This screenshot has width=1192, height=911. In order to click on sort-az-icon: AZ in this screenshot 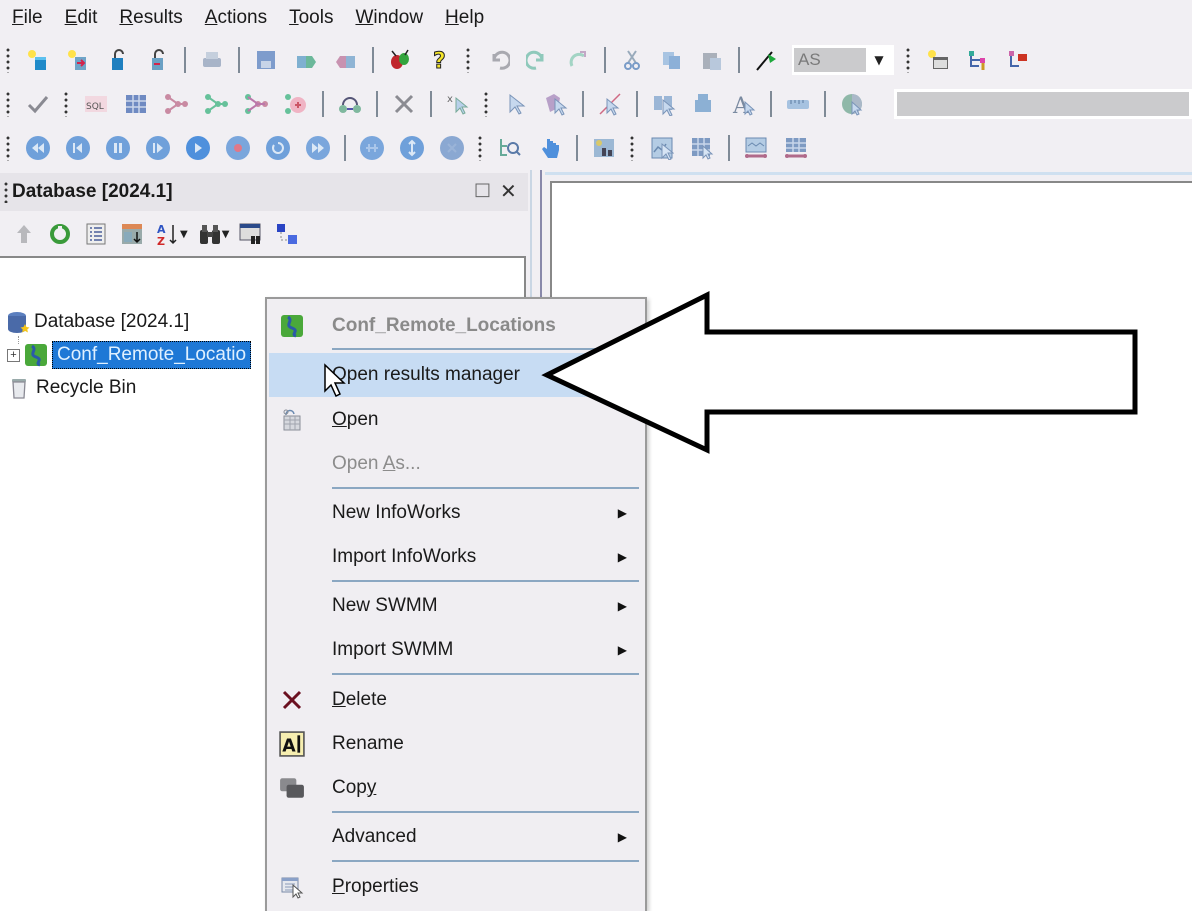, I will do `click(168, 234)`.